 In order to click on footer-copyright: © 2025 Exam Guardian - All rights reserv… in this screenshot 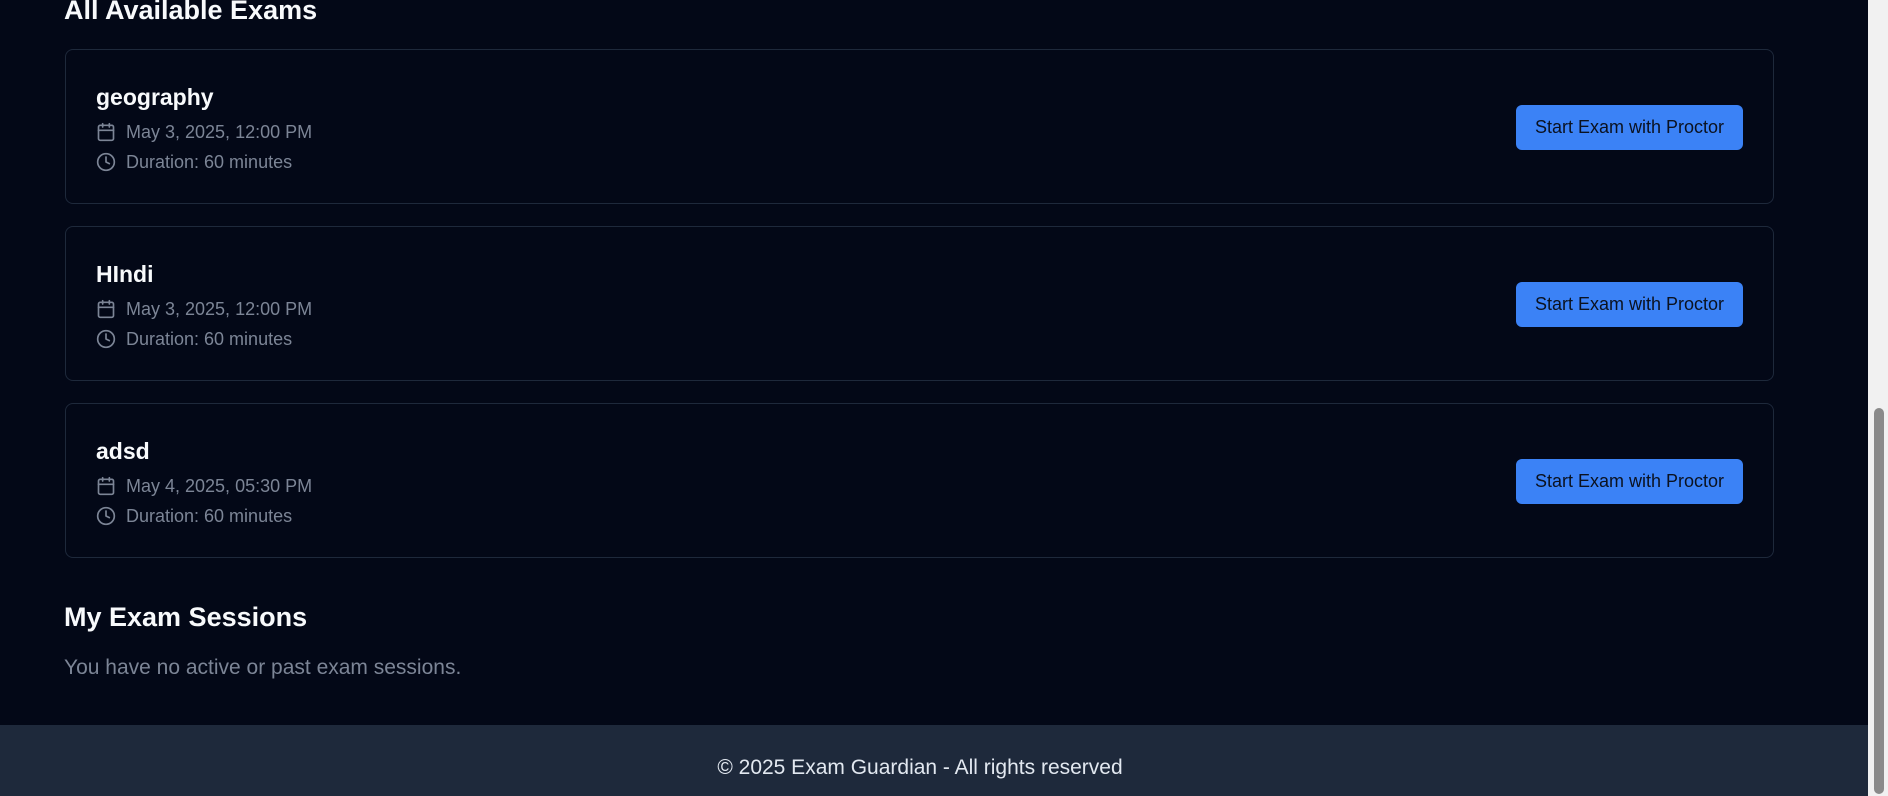, I will do `click(920, 767)`.